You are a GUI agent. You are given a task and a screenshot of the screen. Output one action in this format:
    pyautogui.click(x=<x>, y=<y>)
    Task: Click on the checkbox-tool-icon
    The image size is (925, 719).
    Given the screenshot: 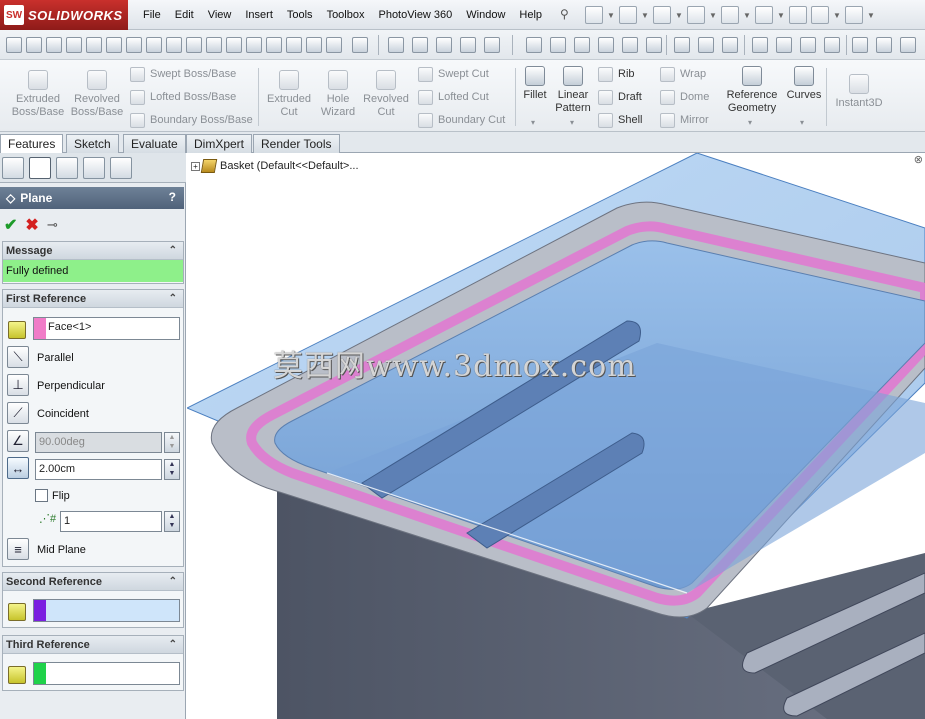 What is the action you would take?
    pyautogui.click(x=194, y=45)
    